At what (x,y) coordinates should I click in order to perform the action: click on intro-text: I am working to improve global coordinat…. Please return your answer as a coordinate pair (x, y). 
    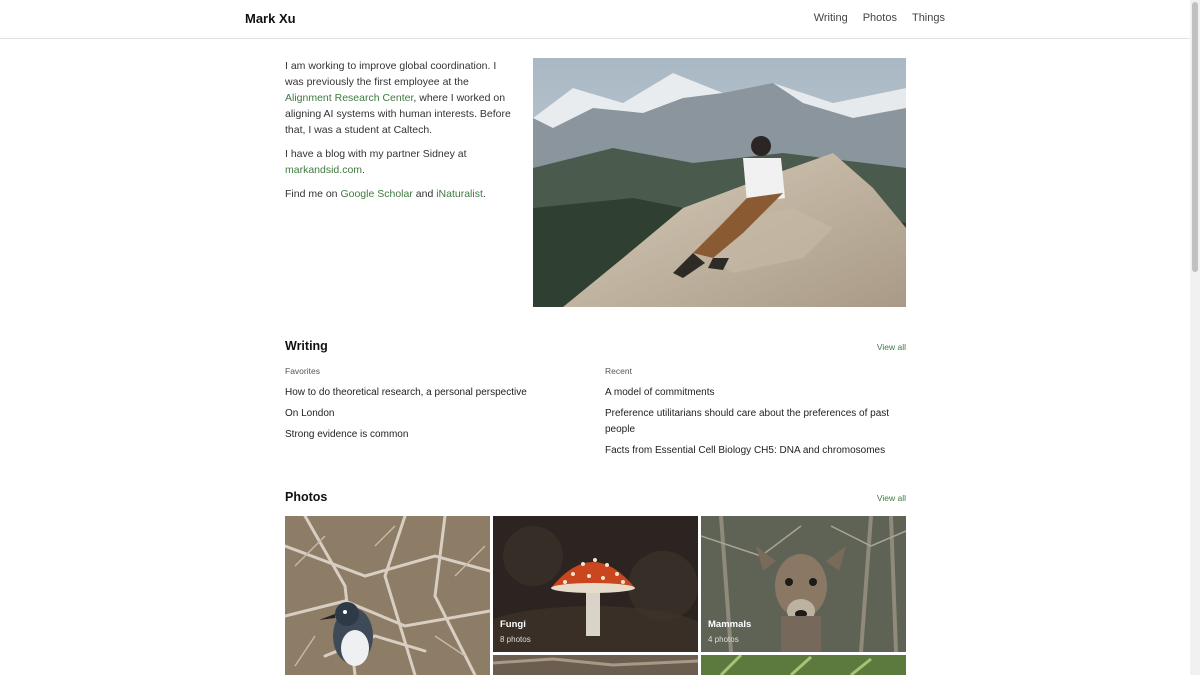
    Looking at the image, I should click on (400, 134).